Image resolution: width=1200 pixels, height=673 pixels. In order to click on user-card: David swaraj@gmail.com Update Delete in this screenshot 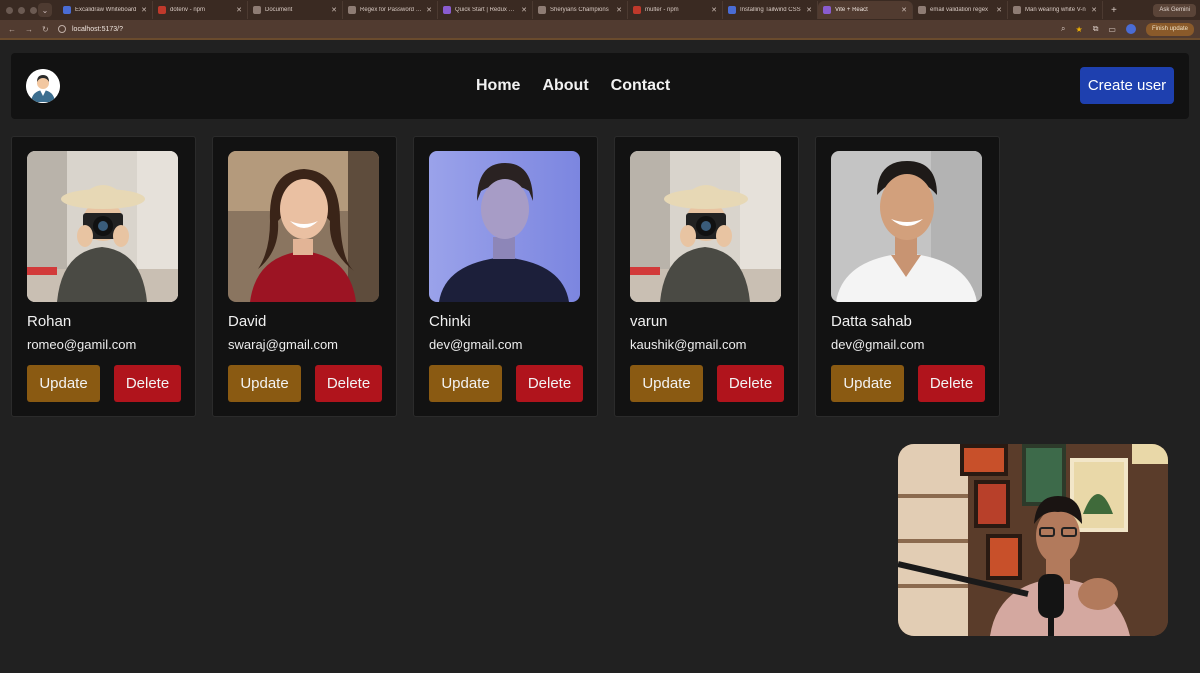, I will do `click(304, 276)`.